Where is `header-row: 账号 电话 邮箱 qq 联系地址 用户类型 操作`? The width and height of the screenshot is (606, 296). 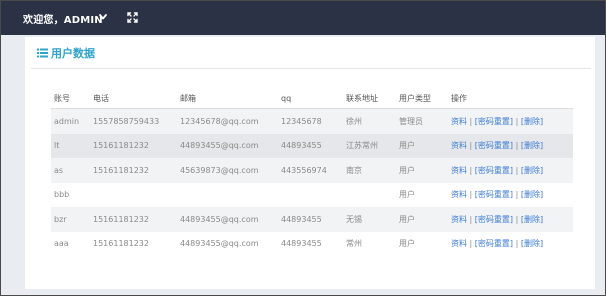 header-row: 账号 电话 邮箱 qq 联系地址 用户类型 操作 is located at coordinates (312, 99).